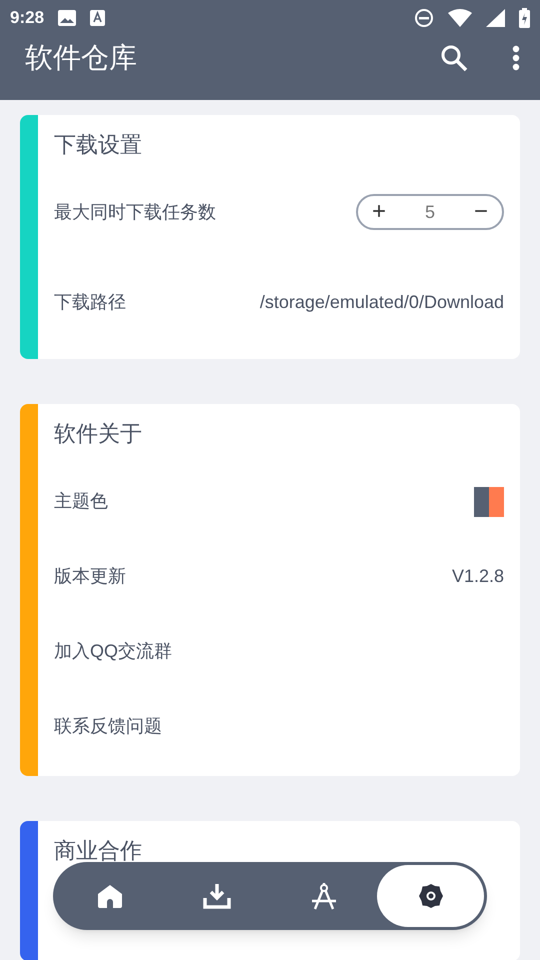 The width and height of the screenshot is (540, 960). What do you see at coordinates (90, 302) in the screenshot?
I see `setting-label: 下载路径` at bounding box center [90, 302].